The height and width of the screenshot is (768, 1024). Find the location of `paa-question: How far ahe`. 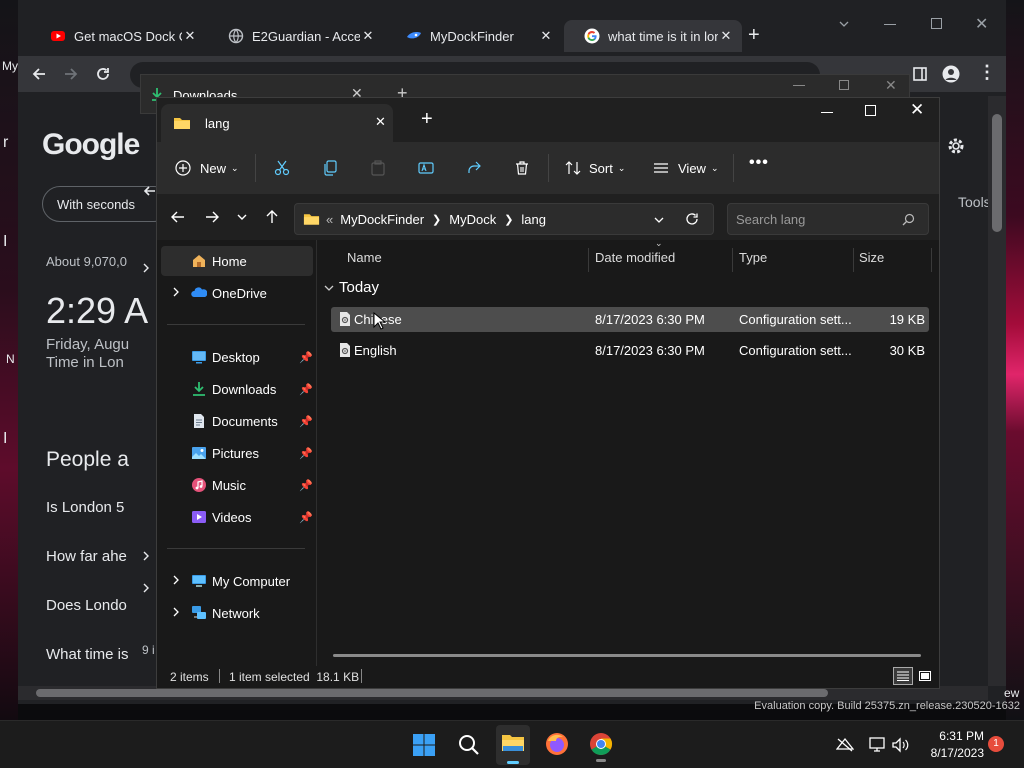

paa-question: How far ahe is located at coordinates (86, 556).